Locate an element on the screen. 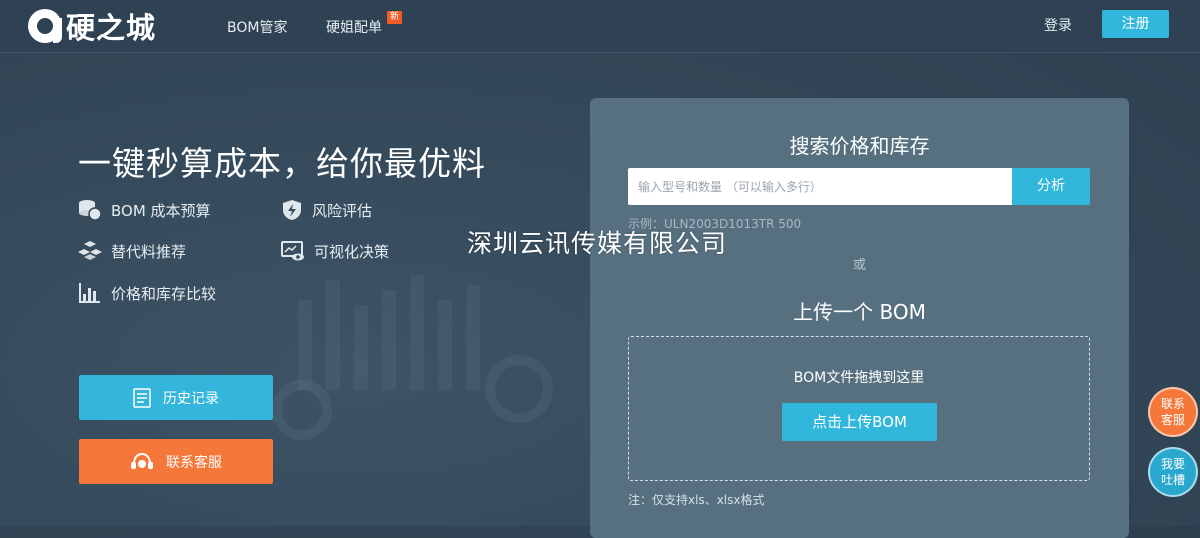  bar-chart-icon is located at coordinates (89, 293).